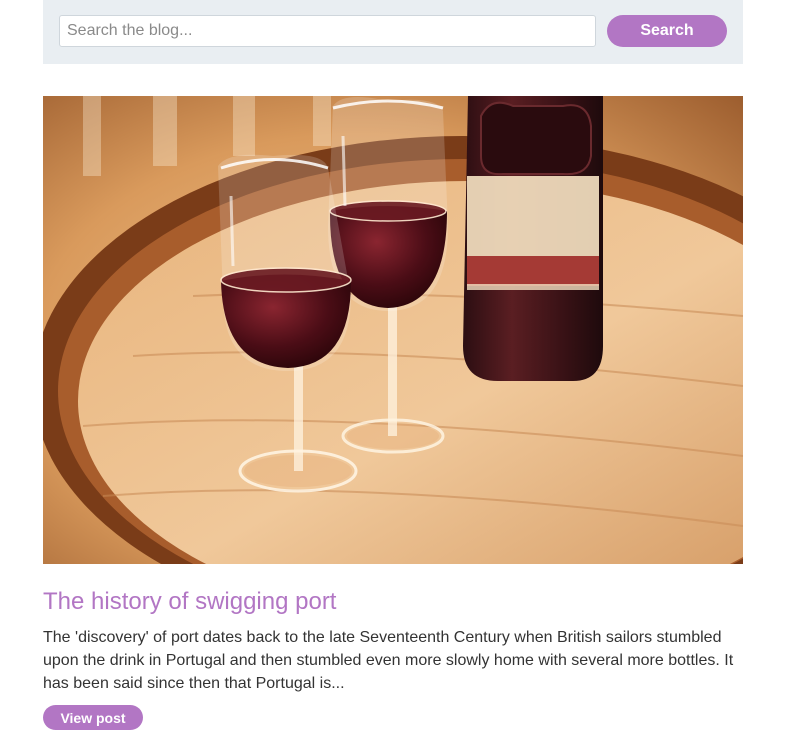  What do you see at coordinates (327, 31) in the screenshot?
I see `search-input` at bounding box center [327, 31].